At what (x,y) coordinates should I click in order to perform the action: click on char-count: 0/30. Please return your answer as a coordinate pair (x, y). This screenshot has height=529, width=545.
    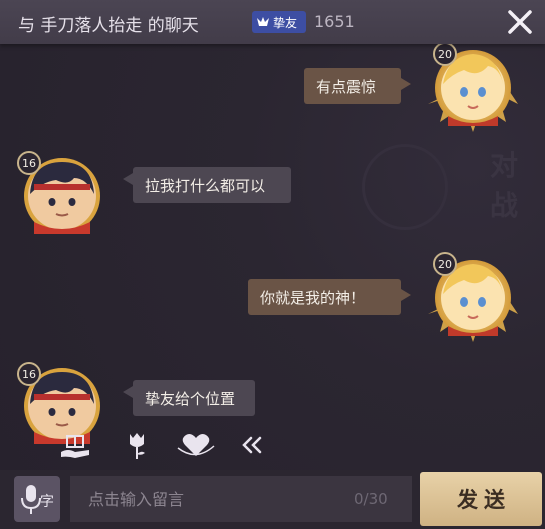
    Looking at the image, I should click on (371, 499).